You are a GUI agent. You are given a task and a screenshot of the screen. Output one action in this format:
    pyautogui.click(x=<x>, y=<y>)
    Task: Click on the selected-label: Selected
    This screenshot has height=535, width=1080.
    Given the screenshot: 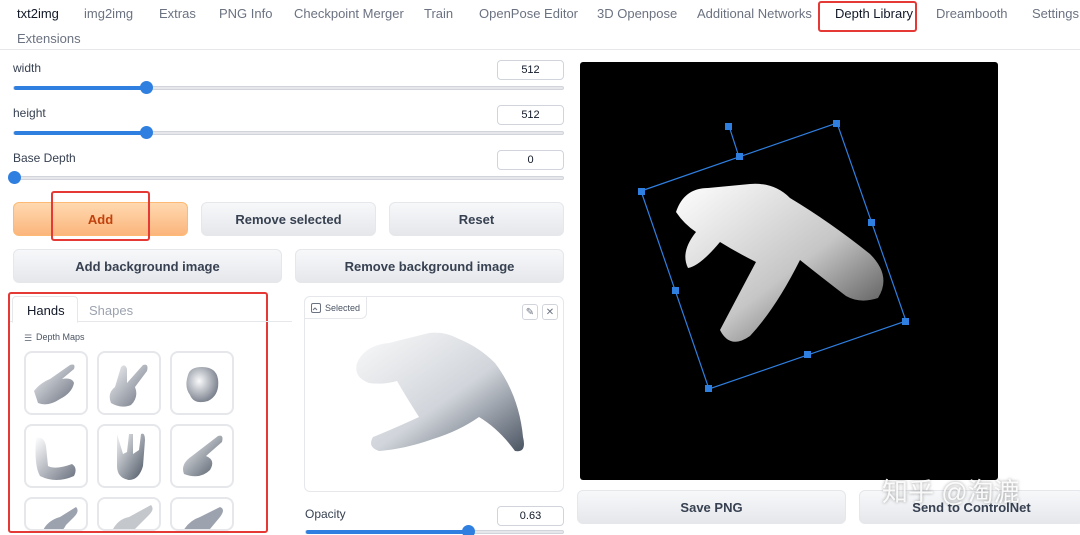 What is the action you would take?
    pyautogui.click(x=343, y=307)
    